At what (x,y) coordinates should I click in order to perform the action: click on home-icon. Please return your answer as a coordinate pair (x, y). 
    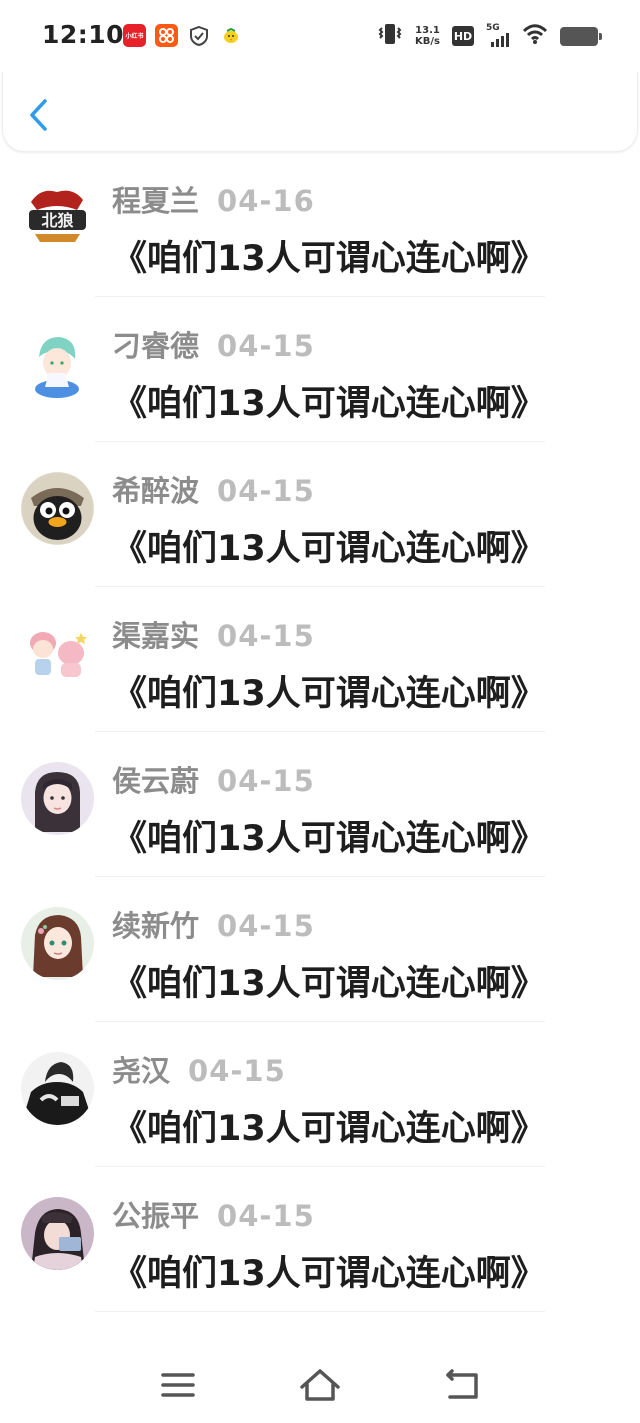
    Looking at the image, I should click on (320, 1385).